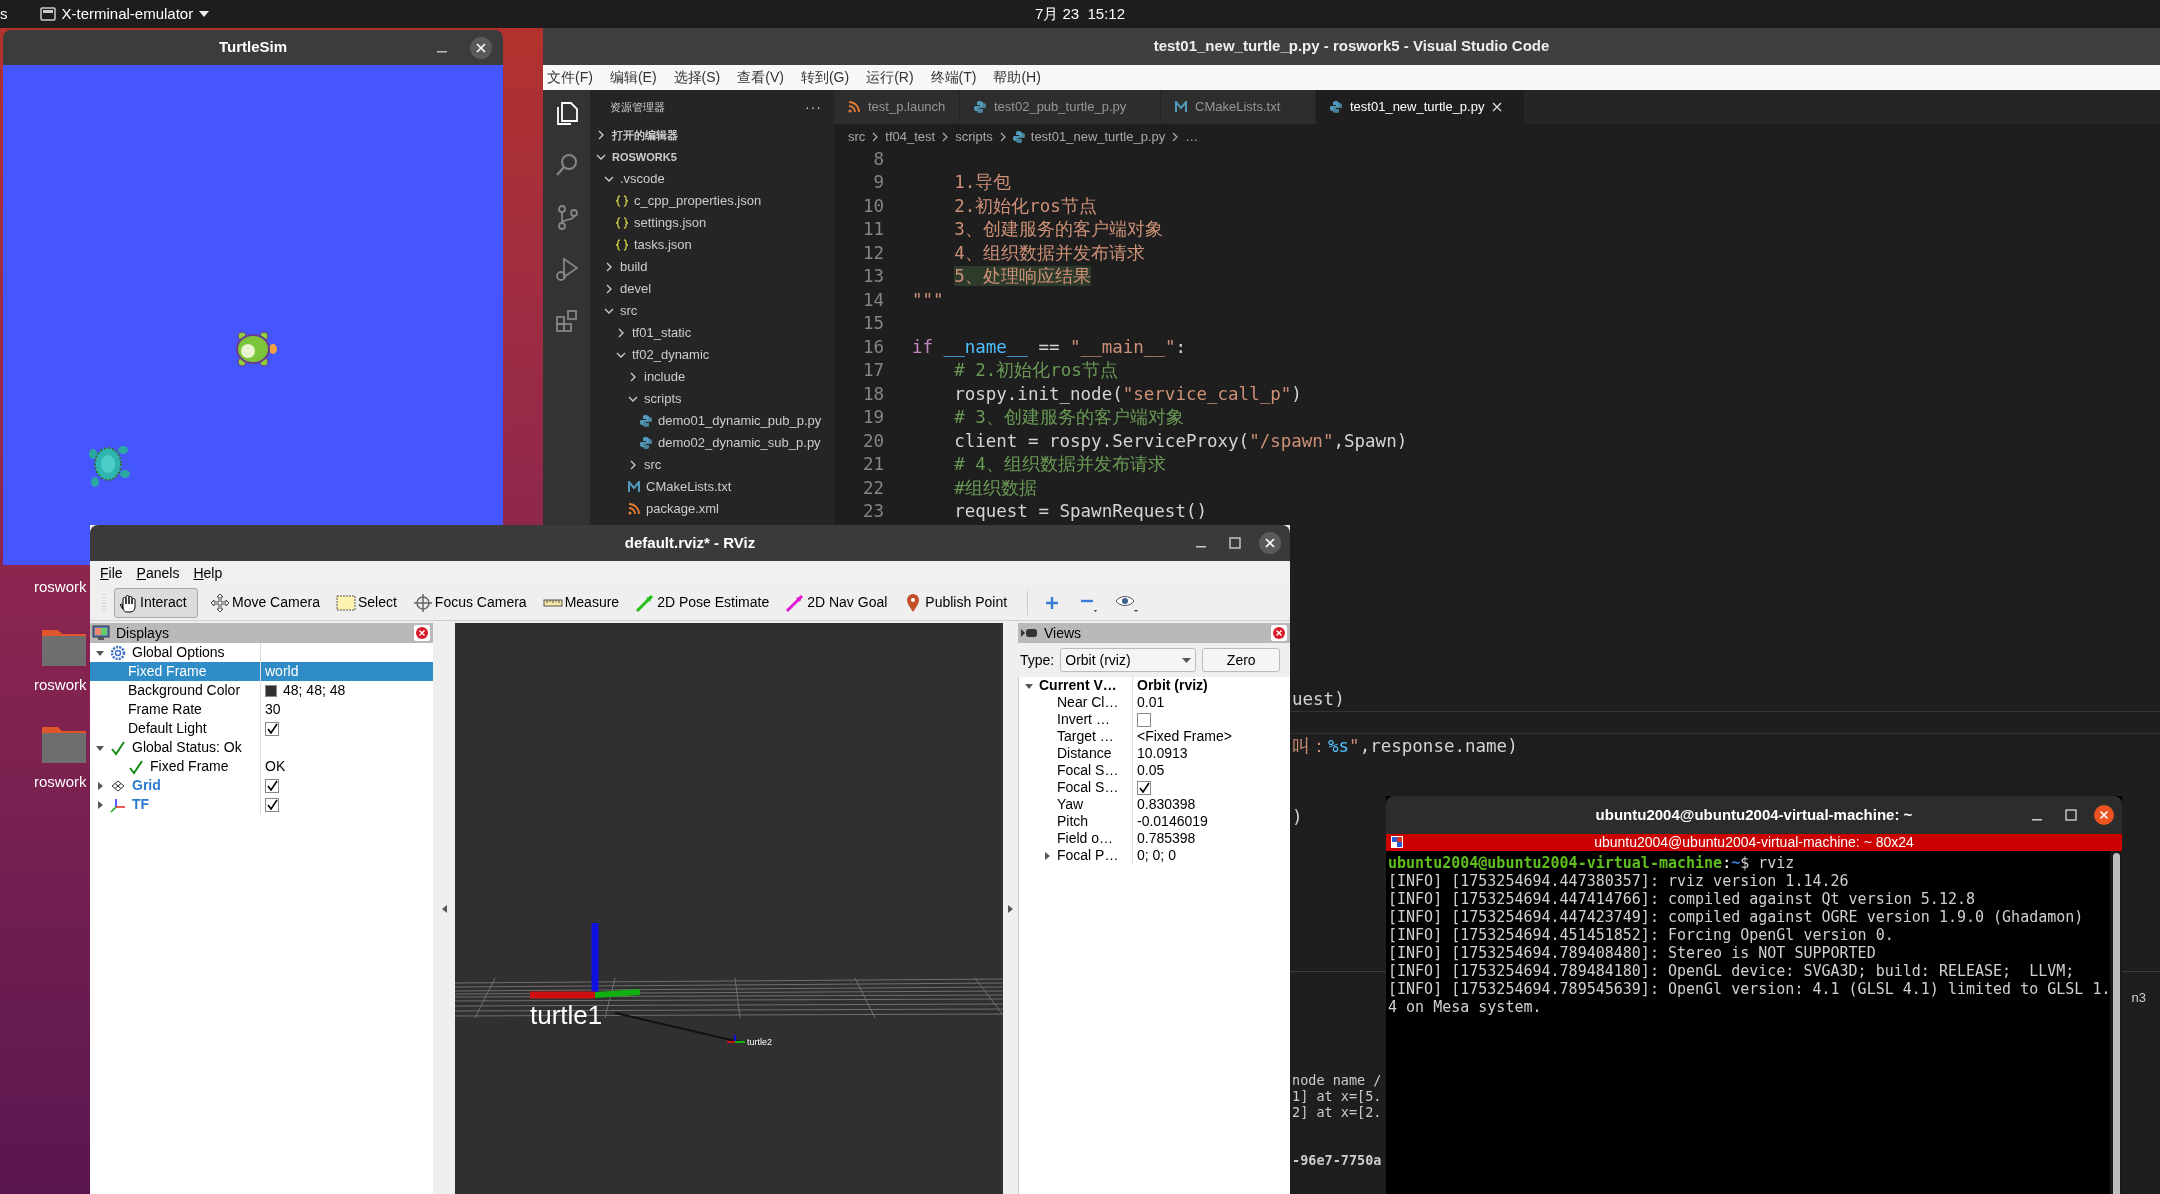 Image resolution: width=2160 pixels, height=1194 pixels. What do you see at coordinates (712, 487) in the screenshot?
I see `tree-item: CMakeLists.txt` at bounding box center [712, 487].